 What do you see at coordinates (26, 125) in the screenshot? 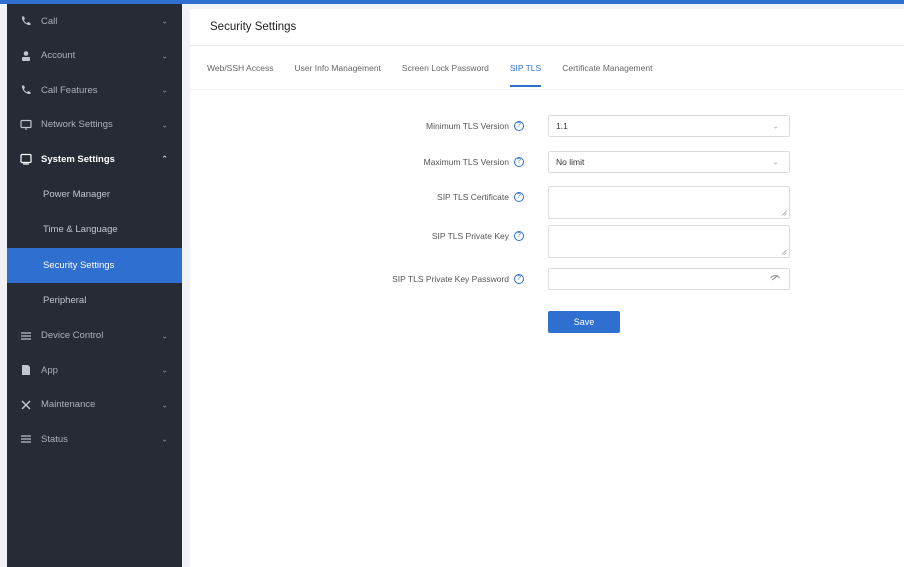
I see `network-icon` at bounding box center [26, 125].